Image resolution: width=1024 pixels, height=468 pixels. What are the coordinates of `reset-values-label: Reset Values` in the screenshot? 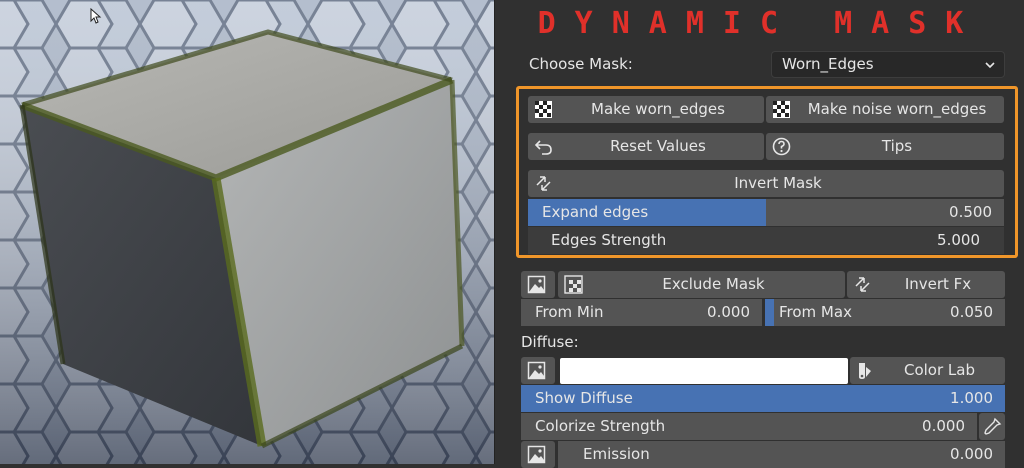 It's located at (658, 146).